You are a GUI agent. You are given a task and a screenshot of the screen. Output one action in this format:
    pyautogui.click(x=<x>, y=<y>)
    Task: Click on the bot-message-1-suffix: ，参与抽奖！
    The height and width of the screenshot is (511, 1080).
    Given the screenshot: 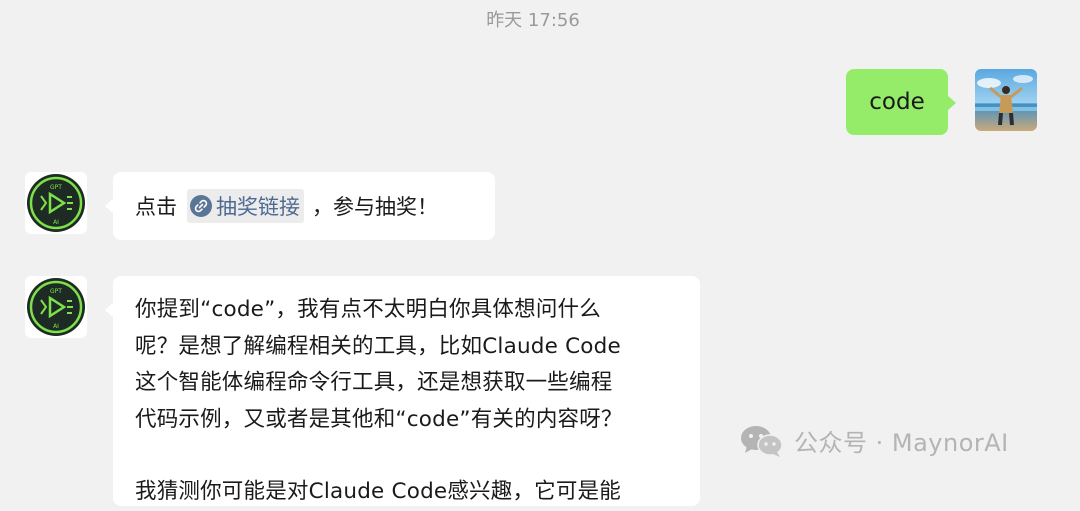 What is the action you would take?
    pyautogui.click(x=375, y=207)
    